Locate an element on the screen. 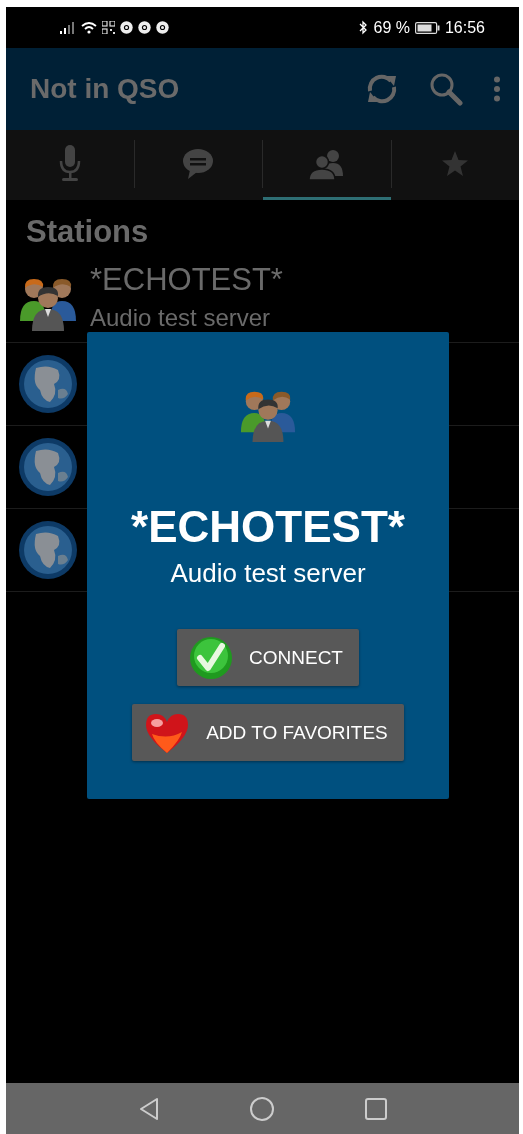 The image size is (523, 1134). heart-icon is located at coordinates (167, 732).